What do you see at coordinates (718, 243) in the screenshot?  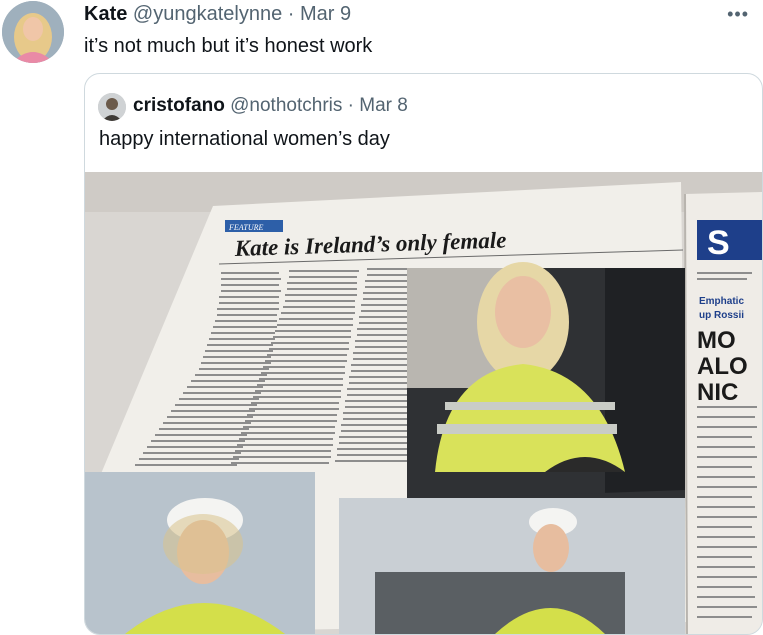 I see `side-page-masthead-letters: S` at bounding box center [718, 243].